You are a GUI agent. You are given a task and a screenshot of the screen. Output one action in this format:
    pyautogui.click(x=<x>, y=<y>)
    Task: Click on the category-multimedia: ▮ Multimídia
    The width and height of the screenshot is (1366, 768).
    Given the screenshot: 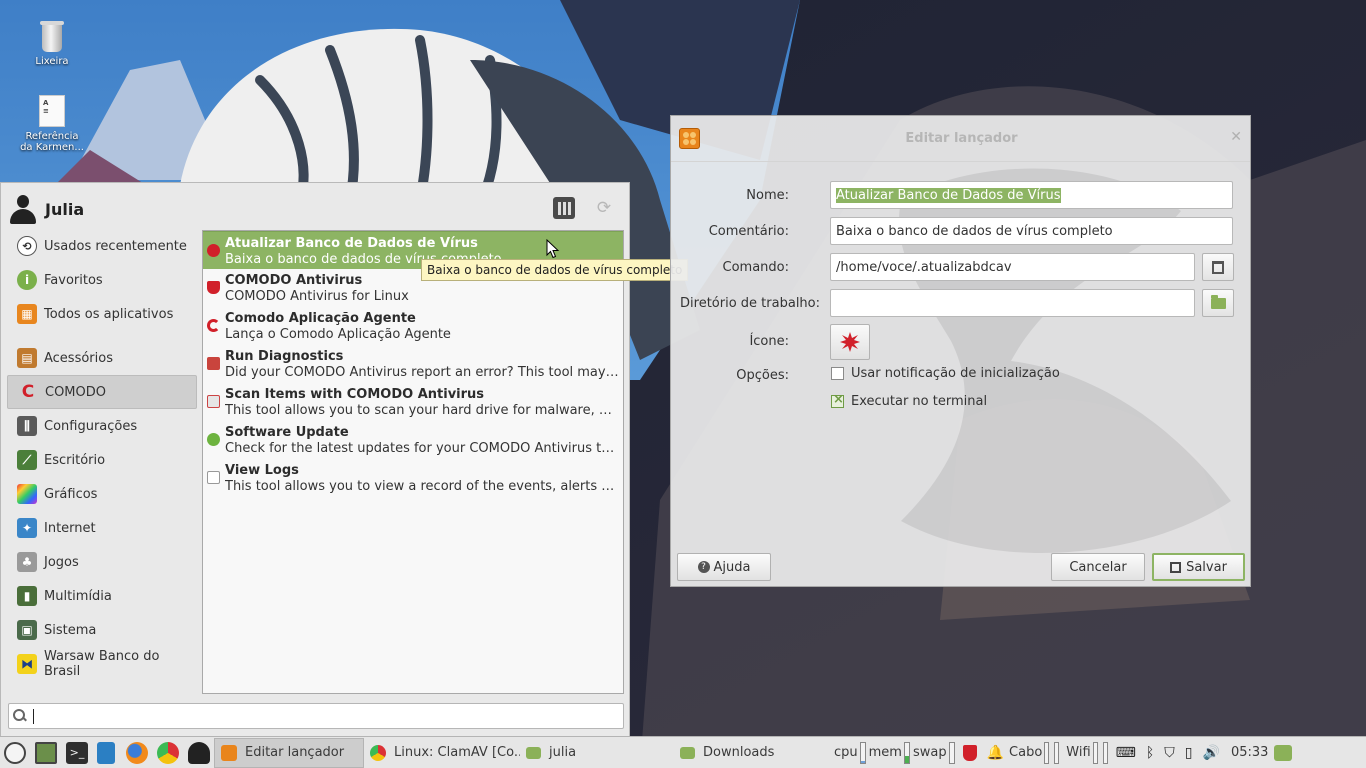 What is the action you would take?
    pyautogui.click(x=102, y=596)
    